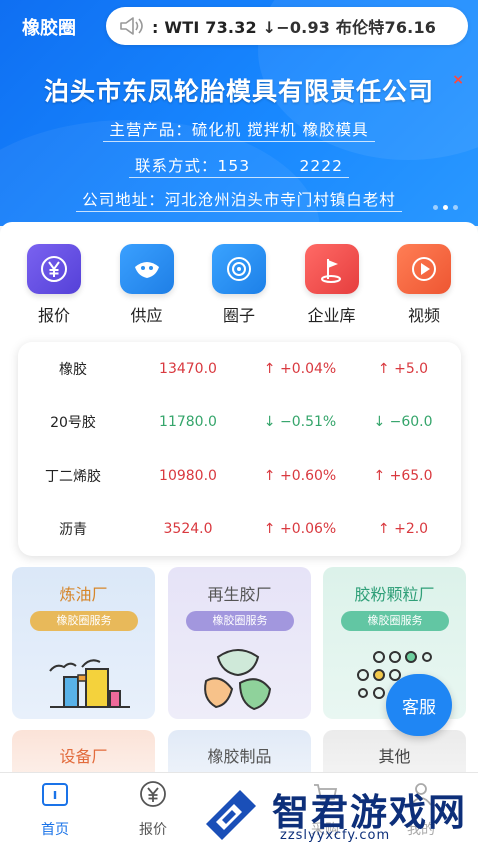  Describe the element at coordinates (403, 422) in the screenshot. I see `commodity-change: ↓ −60.0` at that location.